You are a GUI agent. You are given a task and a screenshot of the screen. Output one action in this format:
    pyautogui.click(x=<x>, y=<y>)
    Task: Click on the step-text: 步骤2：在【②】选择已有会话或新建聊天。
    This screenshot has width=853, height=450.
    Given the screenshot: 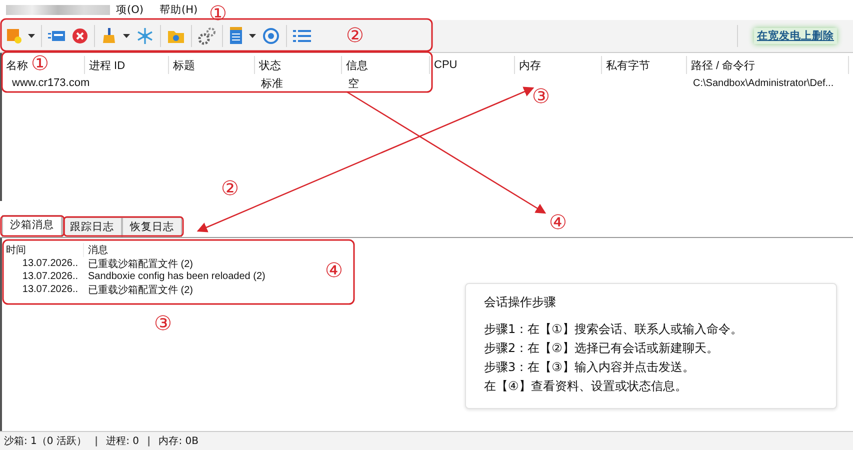 What is the action you would take?
    pyautogui.click(x=602, y=348)
    